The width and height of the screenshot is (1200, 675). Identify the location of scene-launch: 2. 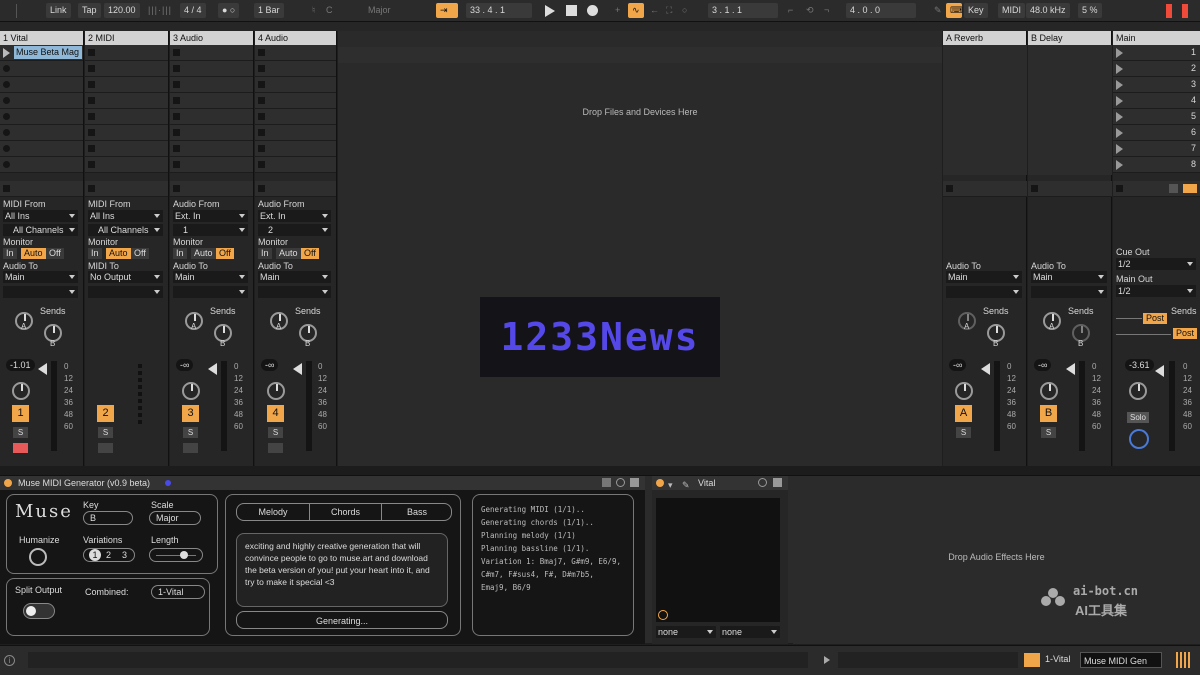
(1156, 69).